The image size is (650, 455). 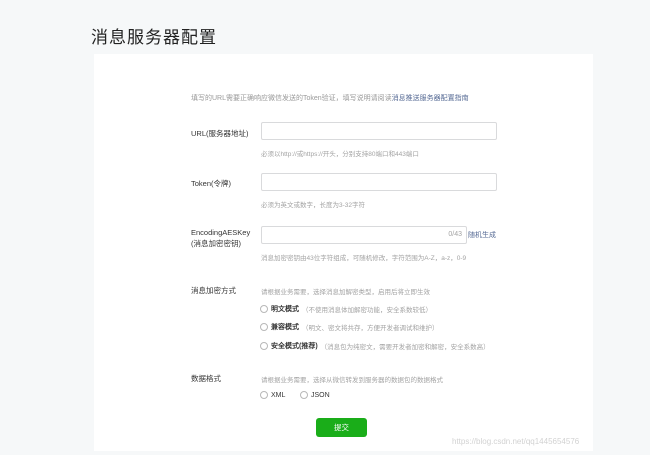 What do you see at coordinates (345, 292) in the screenshot?
I see `encryption-hint: 请根据业务需要，选择消息加解密类型，启用后将立即生效` at bounding box center [345, 292].